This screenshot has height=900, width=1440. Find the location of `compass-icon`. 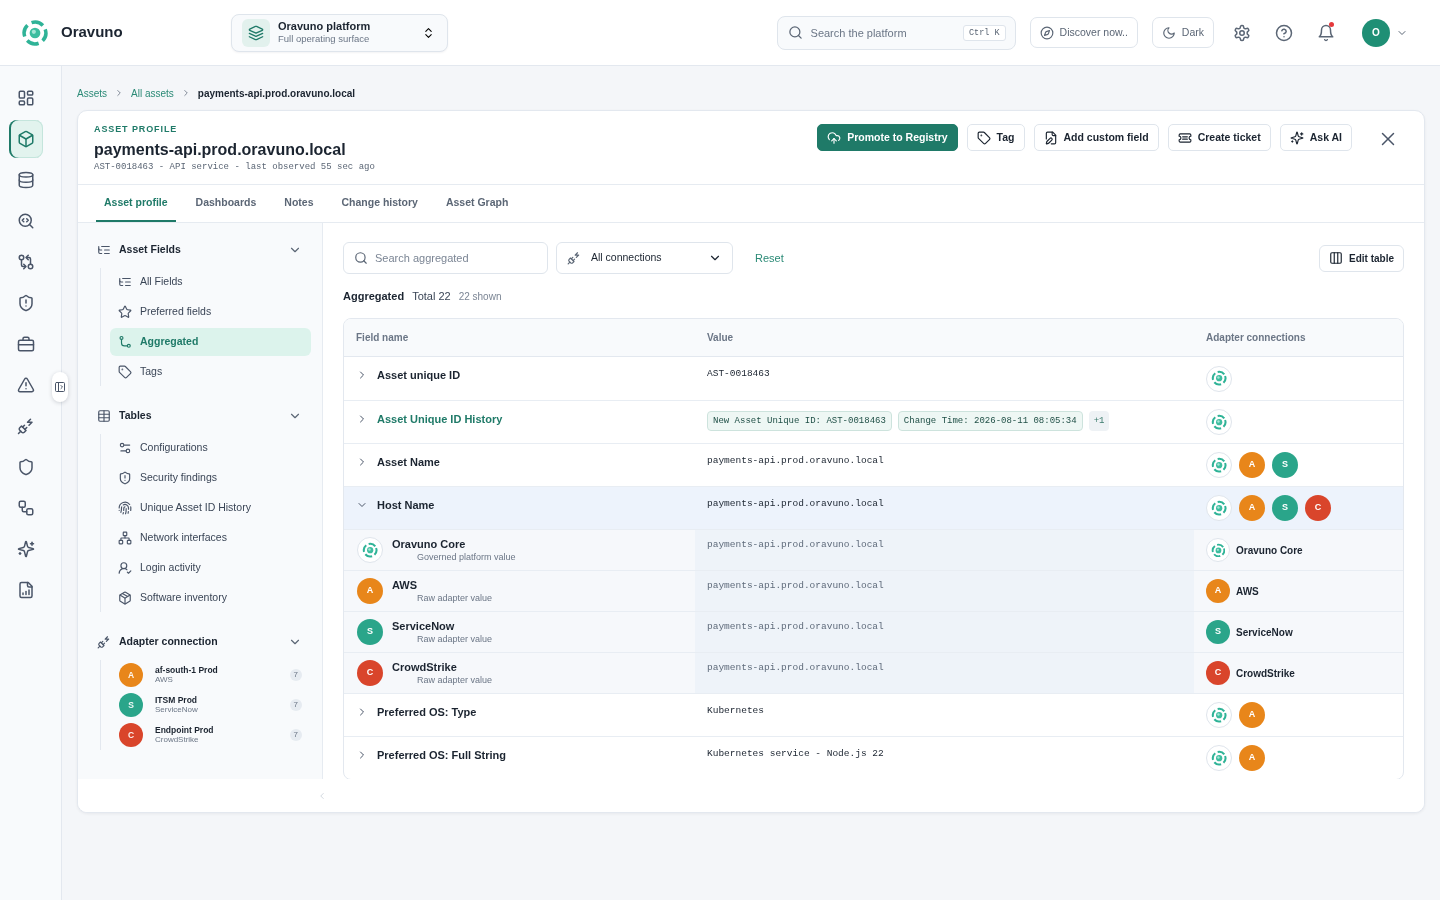

compass-icon is located at coordinates (1046, 32).